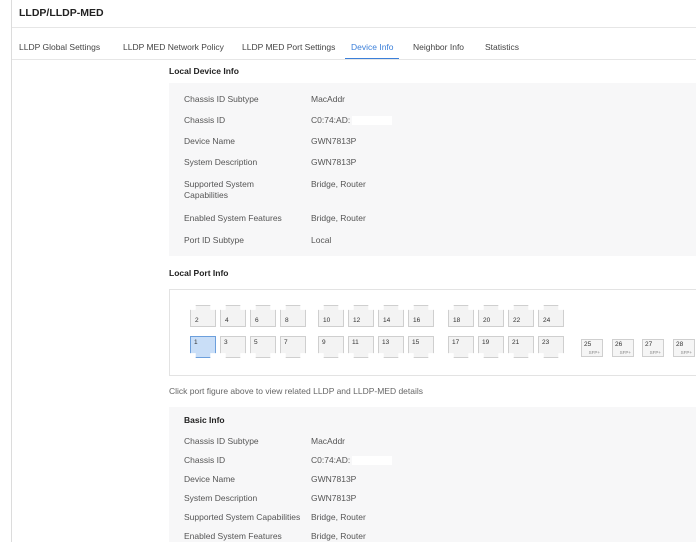 The image size is (696, 542). What do you see at coordinates (11, 271) in the screenshot?
I see `content-left-border` at bounding box center [11, 271].